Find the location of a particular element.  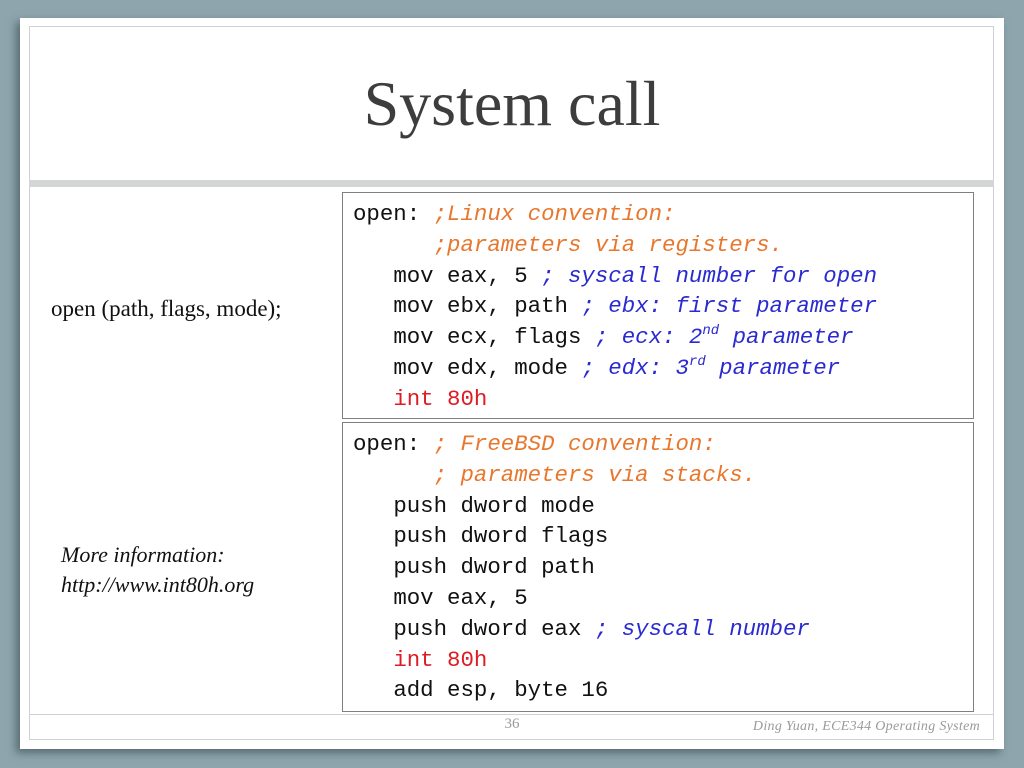

code-line: open: ; FreeBSD convention: is located at coordinates (663, 444).